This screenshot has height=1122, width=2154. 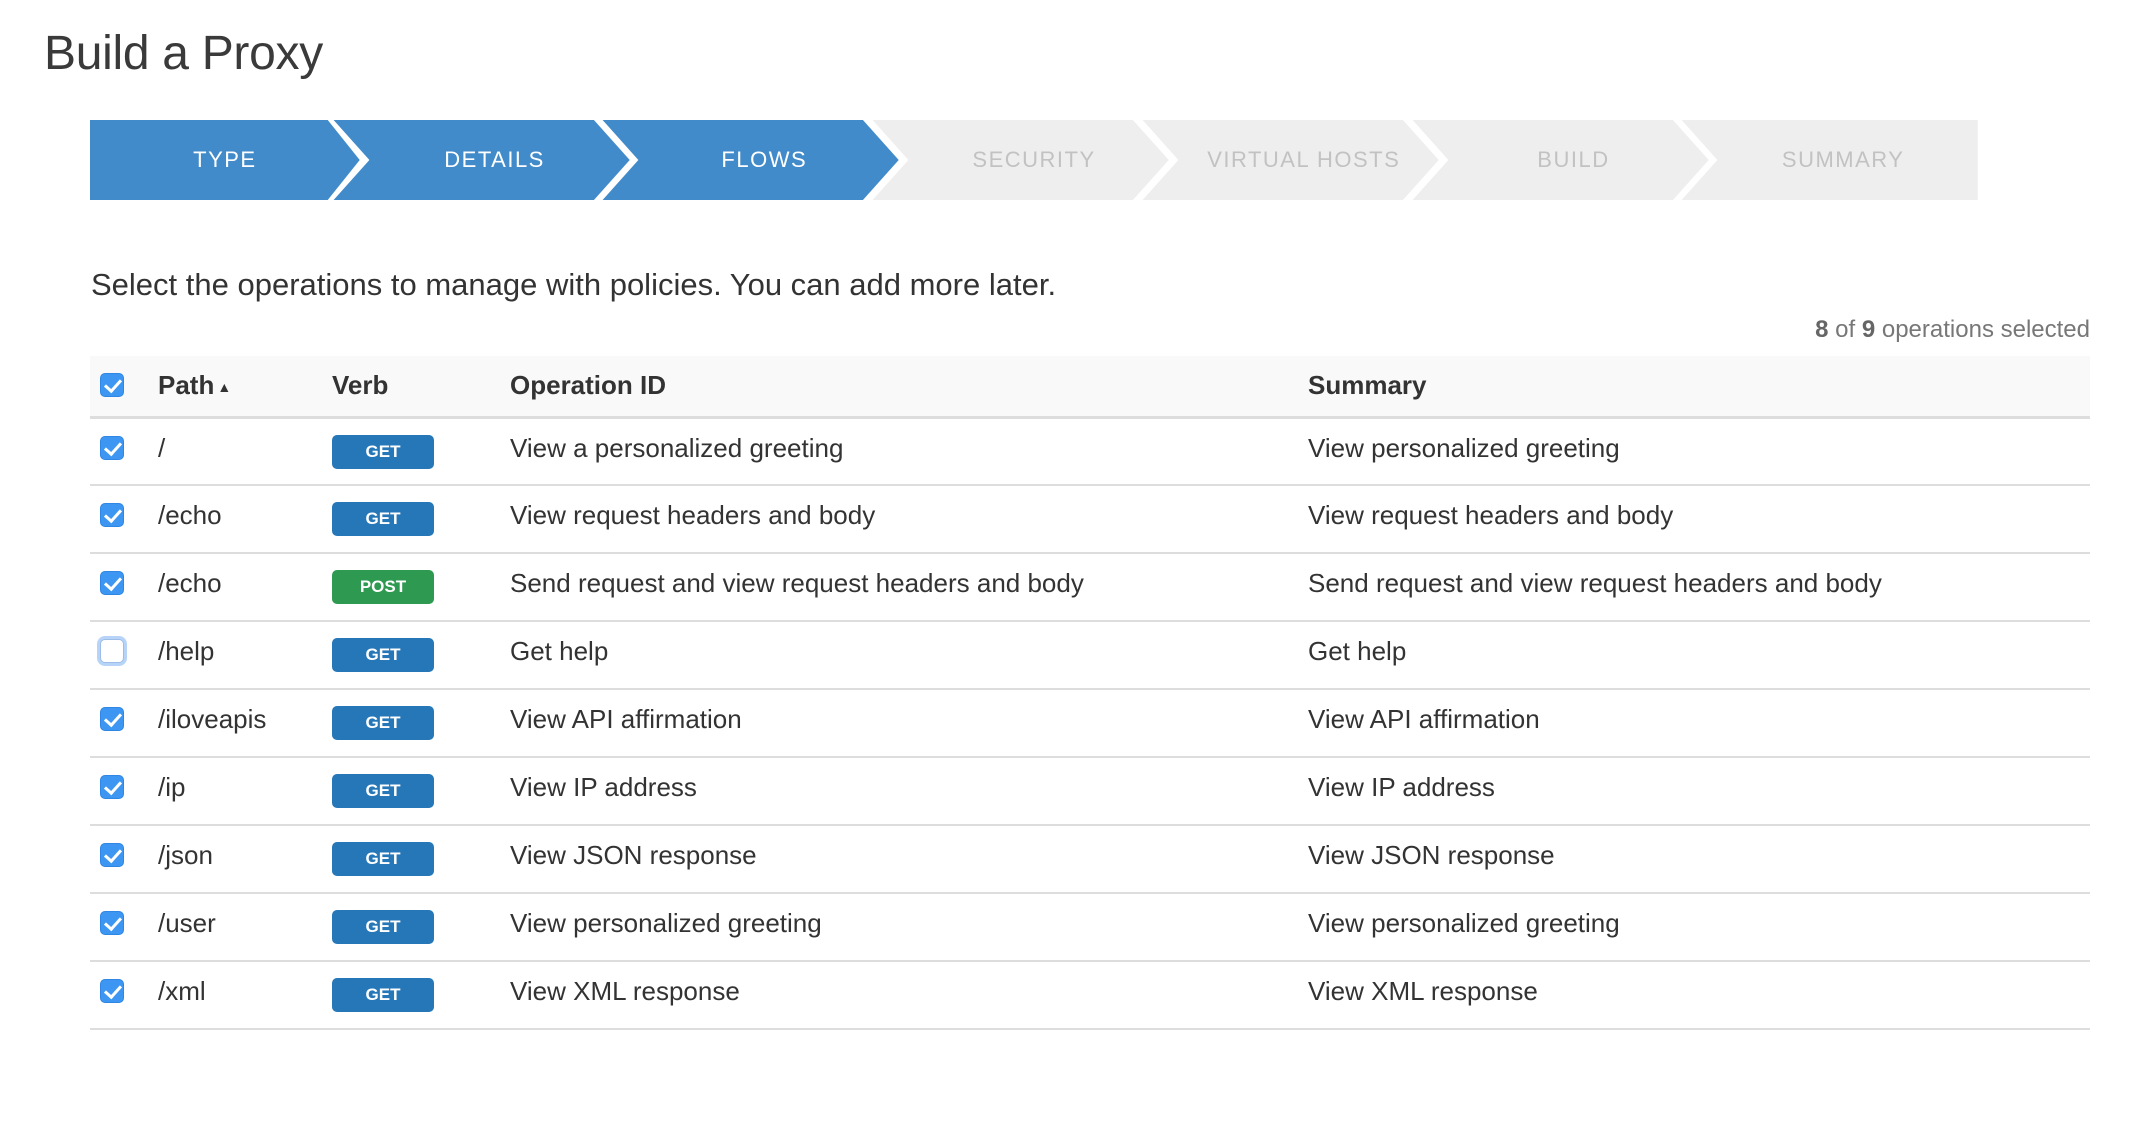 I want to click on table-header-row: Path ▲ Verb Operation ID Summary, so click(x=1090, y=387).